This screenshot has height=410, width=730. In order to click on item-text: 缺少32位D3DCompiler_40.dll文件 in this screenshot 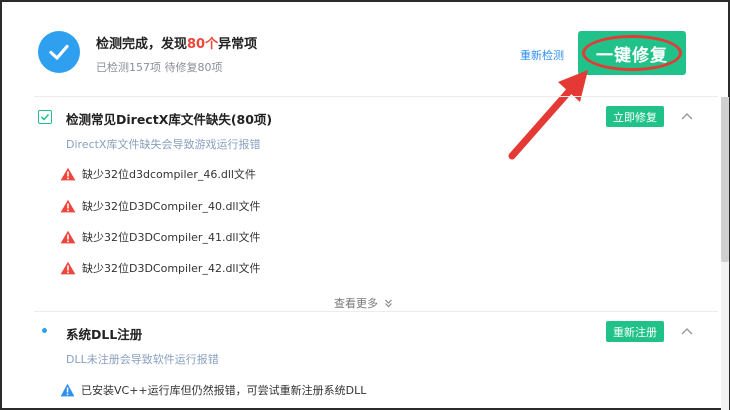, I will do `click(171, 206)`.